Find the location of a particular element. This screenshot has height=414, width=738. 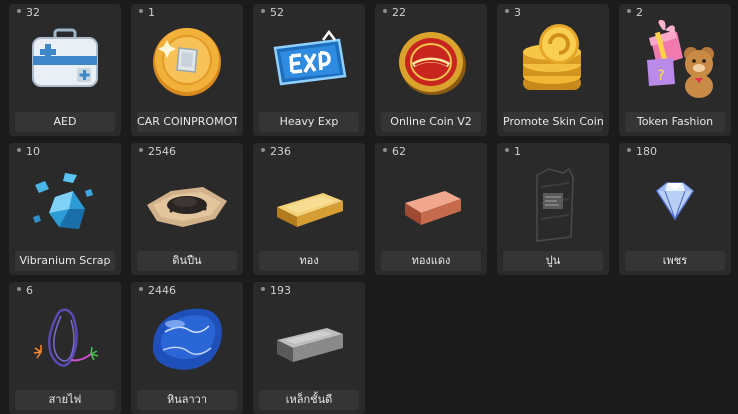

cement-bag-icon is located at coordinates (553, 202).